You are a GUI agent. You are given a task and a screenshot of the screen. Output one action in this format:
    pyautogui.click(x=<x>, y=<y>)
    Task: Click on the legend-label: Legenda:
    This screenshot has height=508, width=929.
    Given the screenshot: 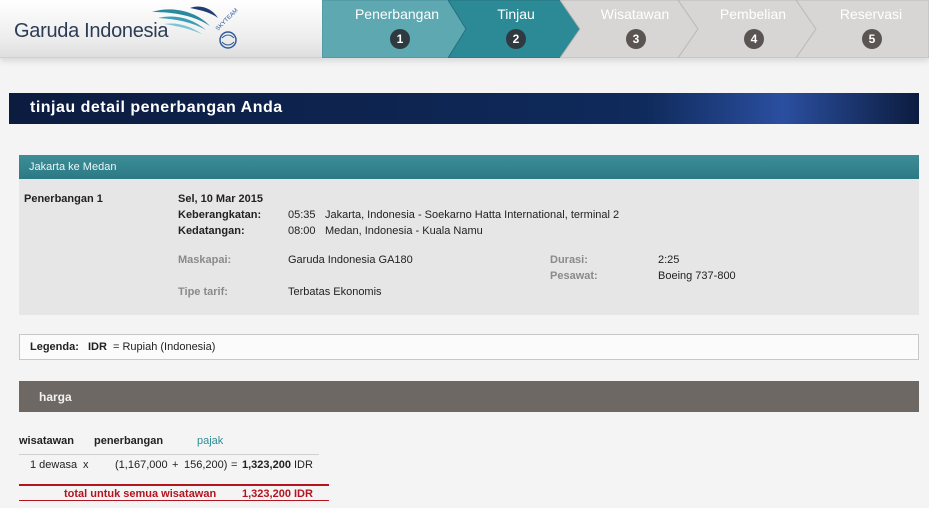 What is the action you would take?
    pyautogui.click(x=54, y=347)
    